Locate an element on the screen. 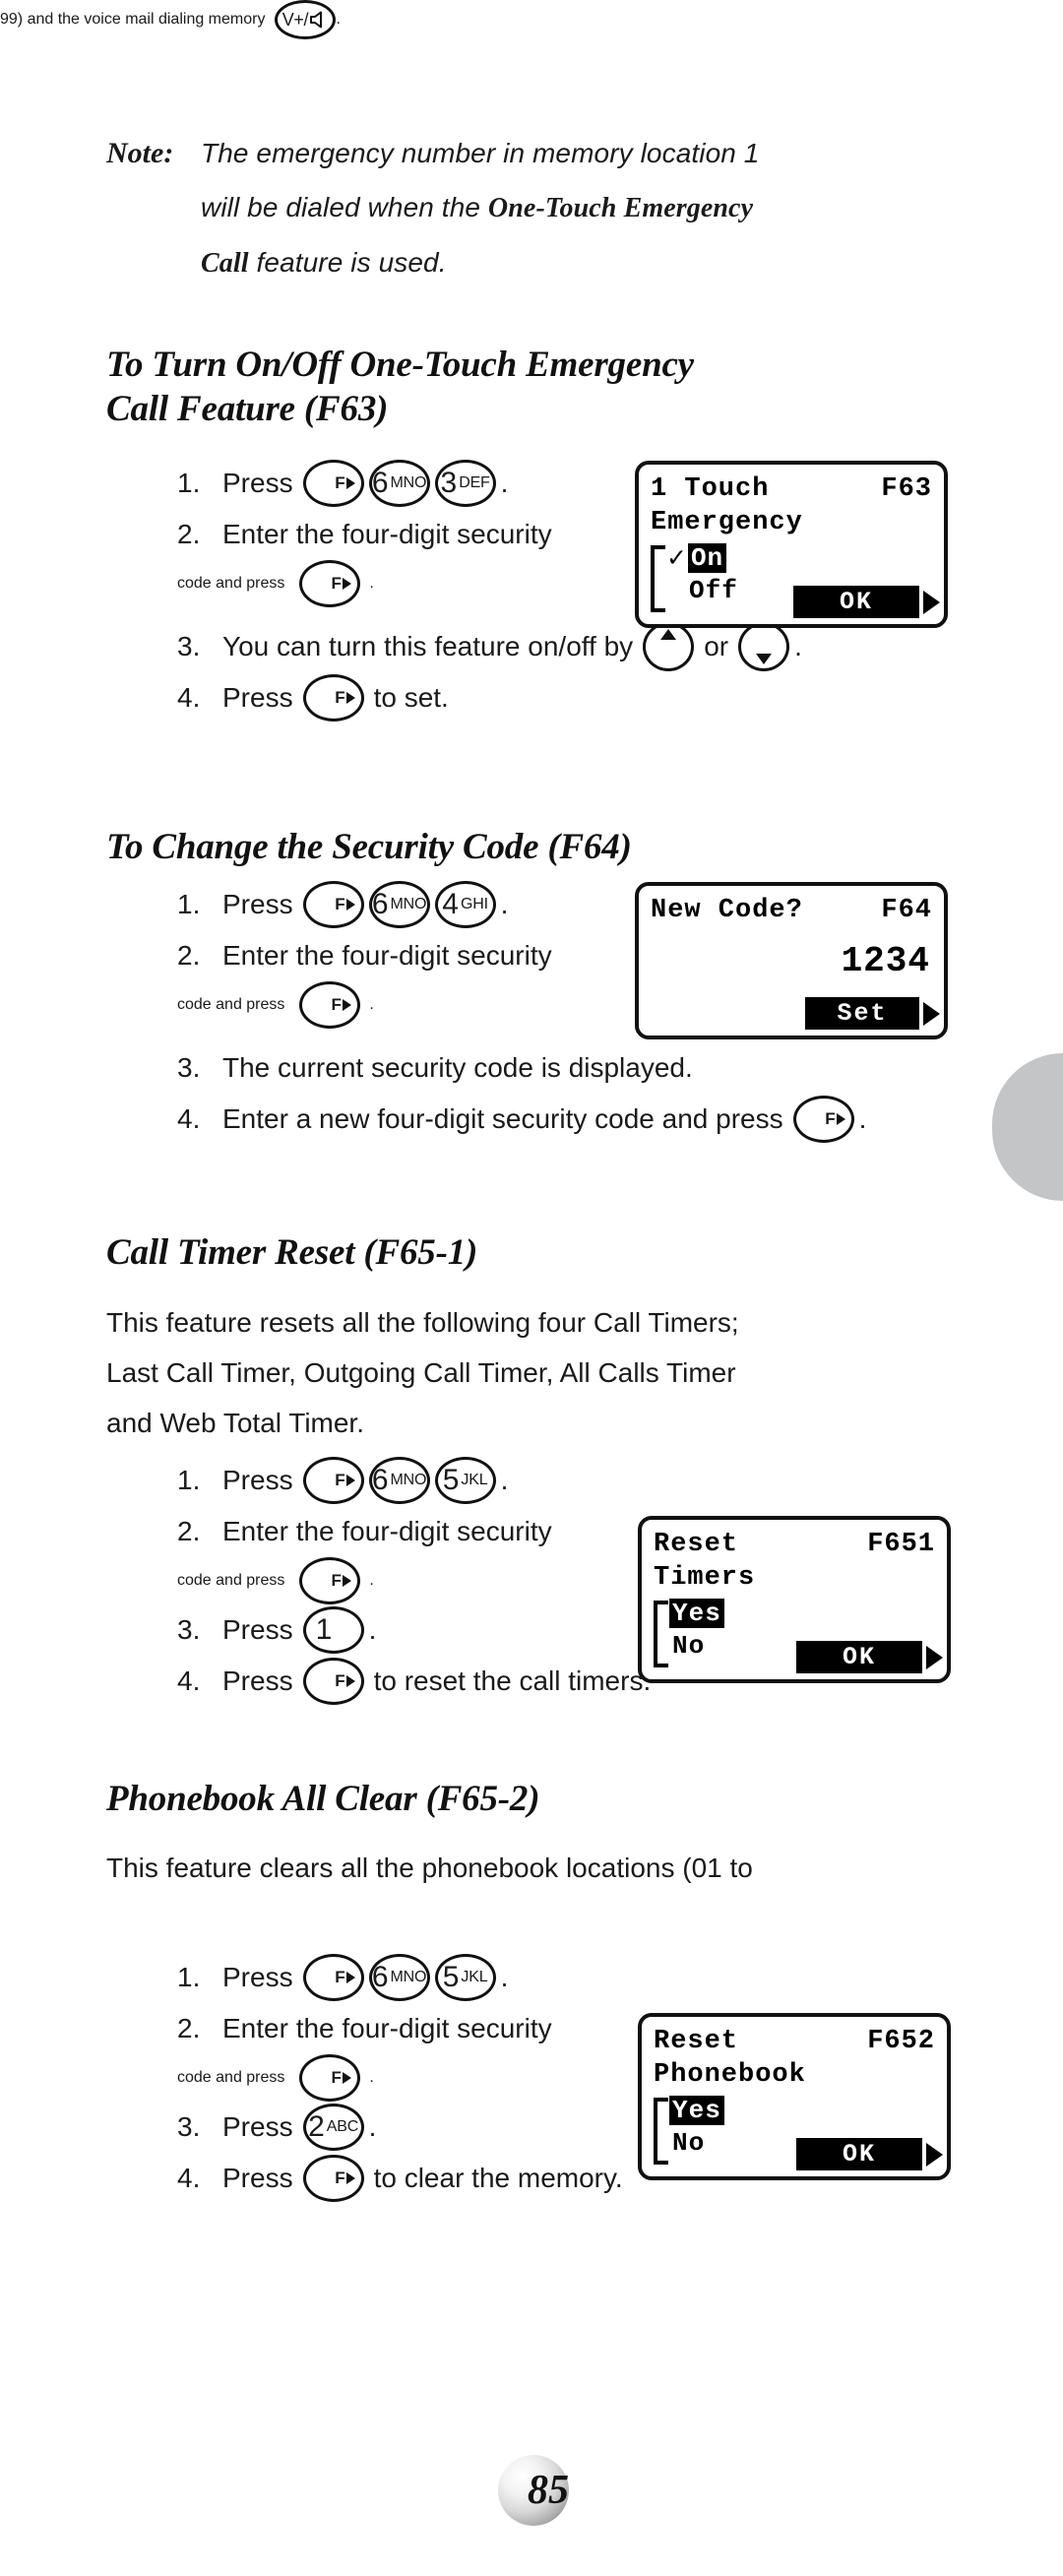  step-f652-1: 1. Press F 6 MNO 5 JKL . is located at coordinates (400, 1977).